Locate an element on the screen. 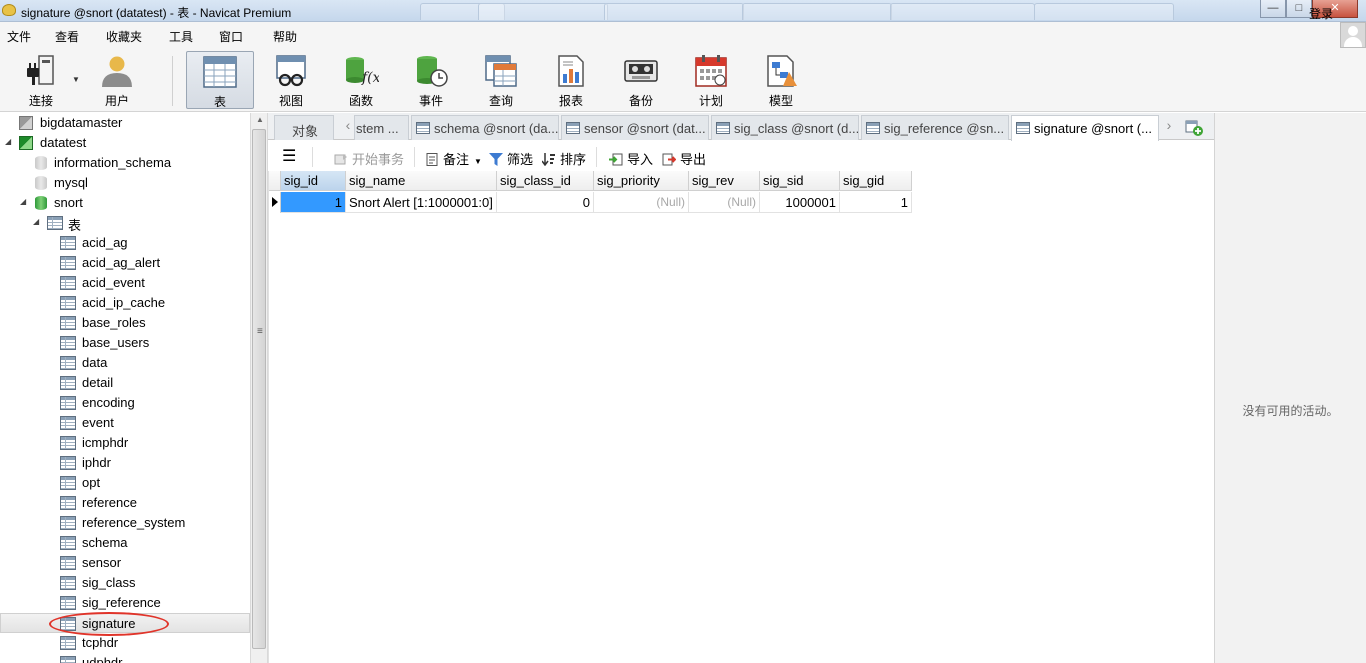 The width and height of the screenshot is (1366, 663). cell-sig-id: 1 is located at coordinates (313, 202).